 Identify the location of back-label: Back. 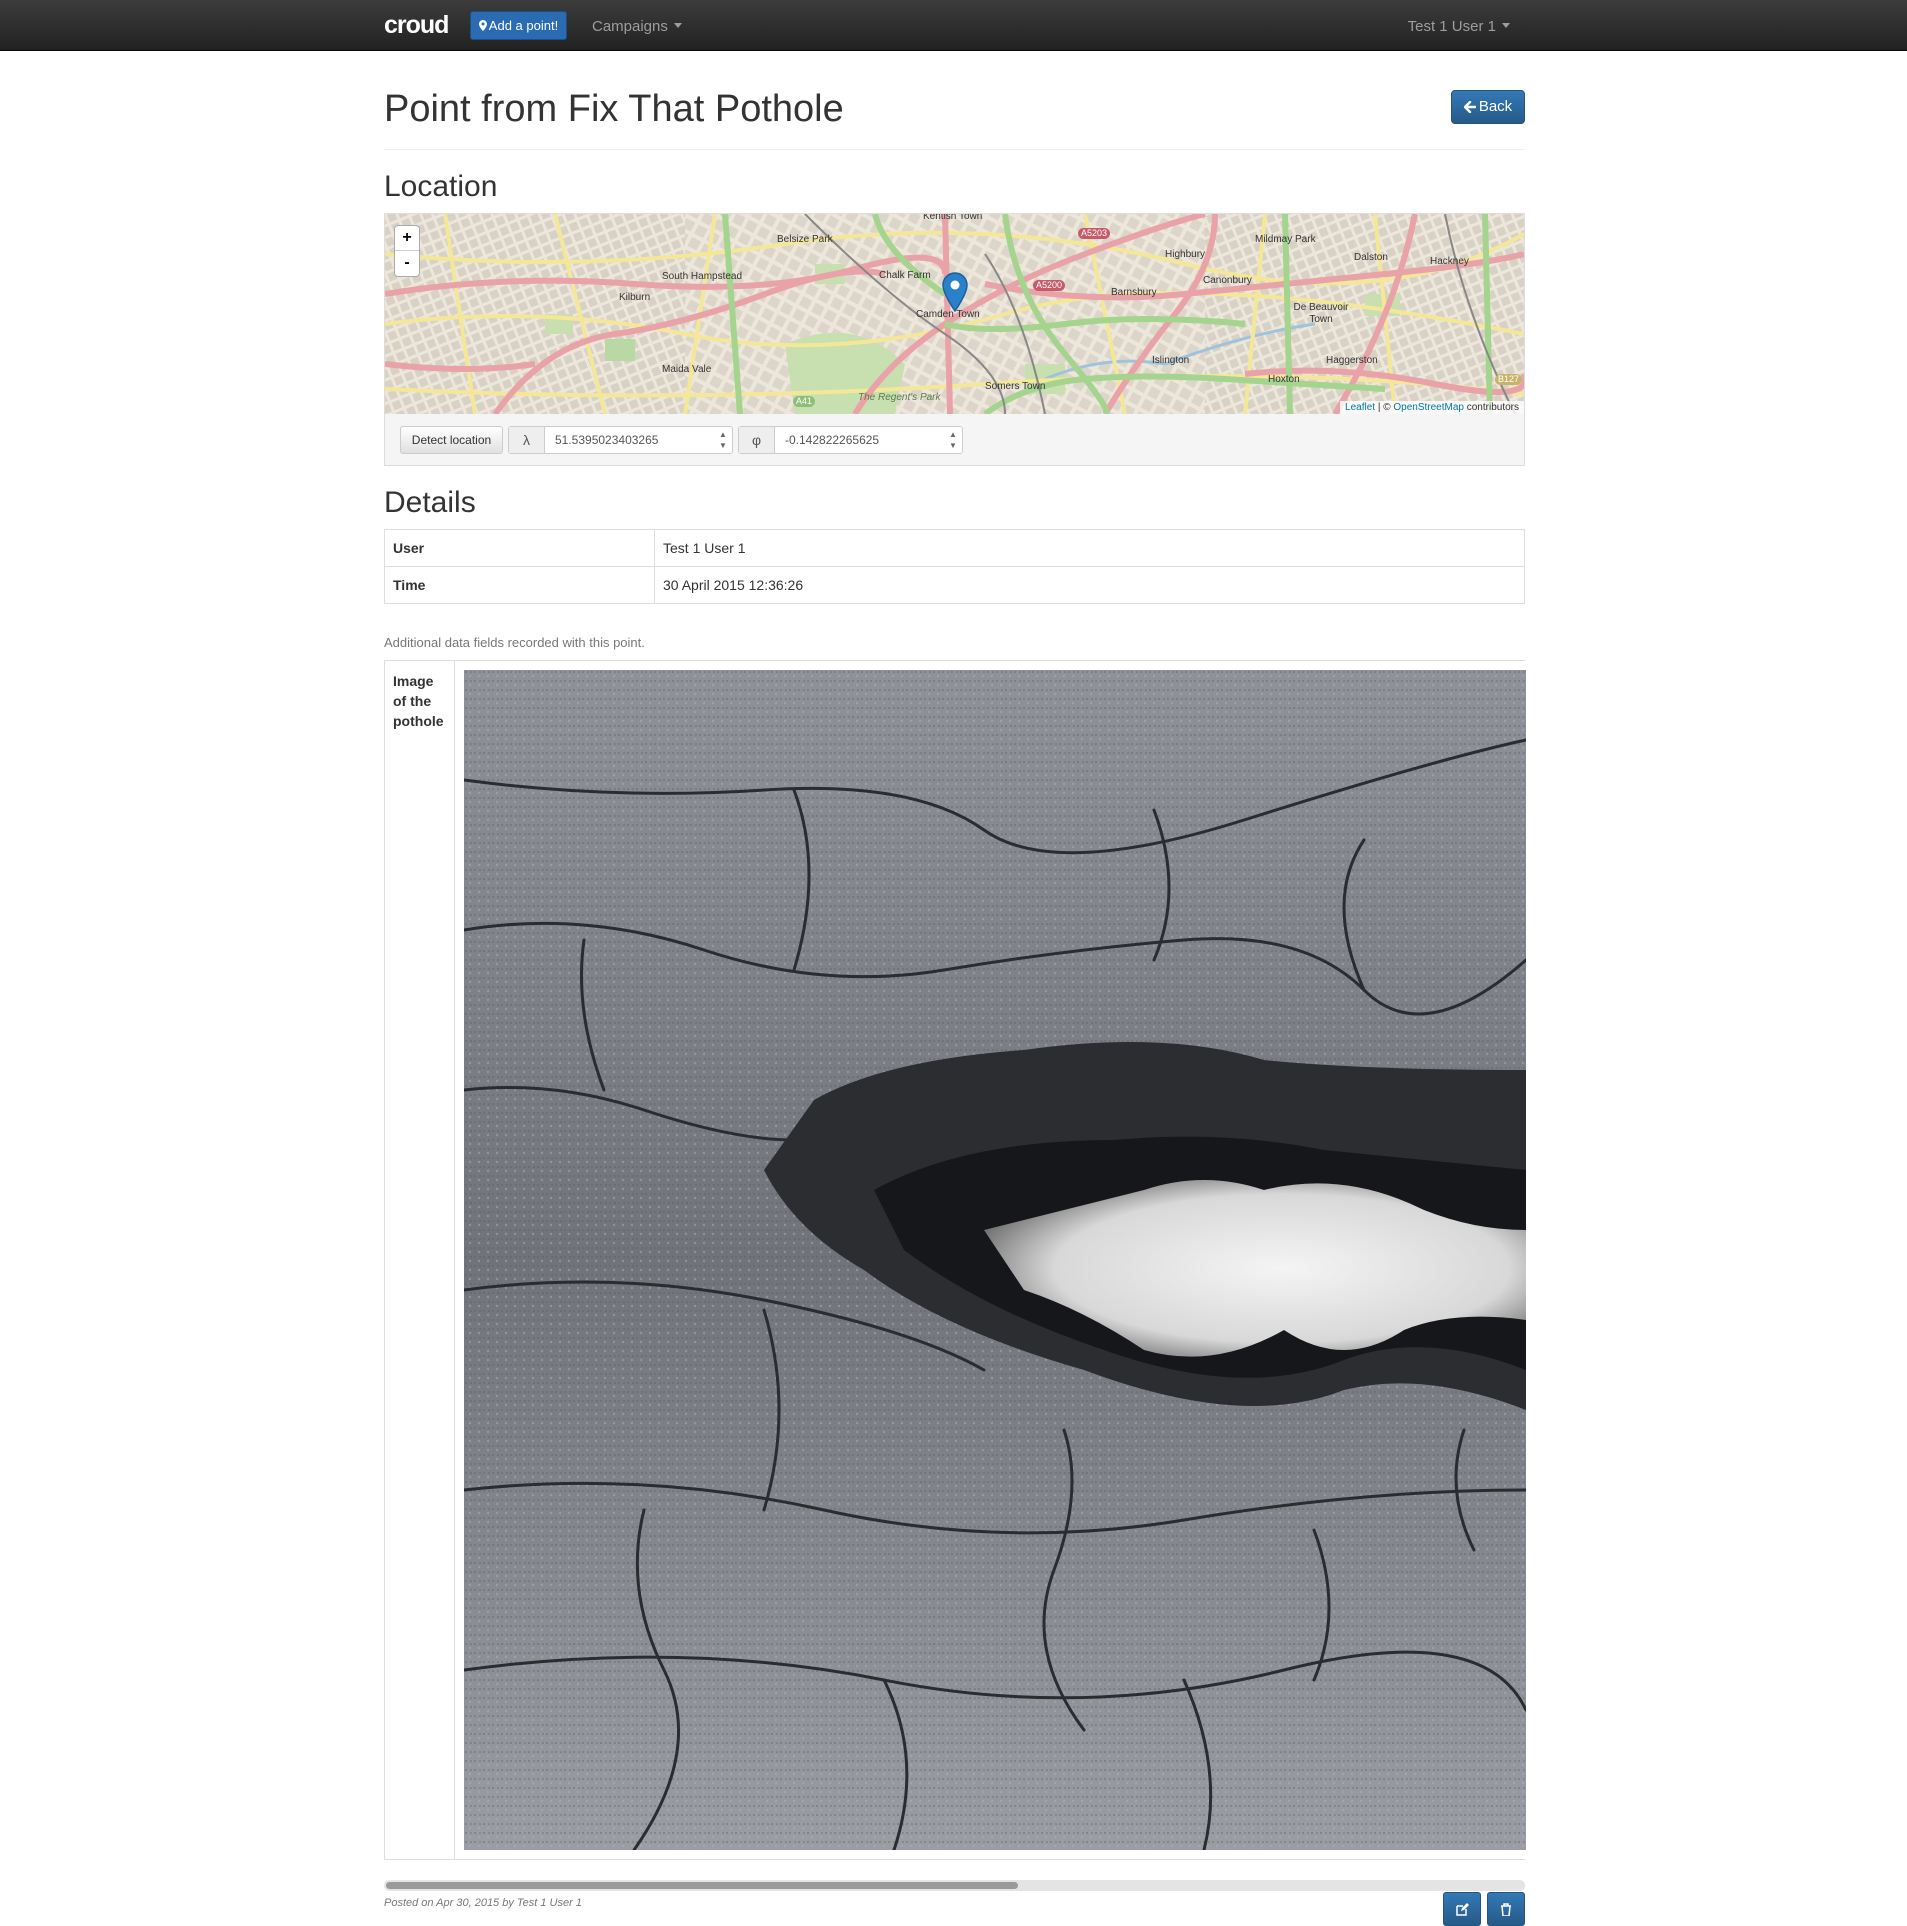
(1495, 106).